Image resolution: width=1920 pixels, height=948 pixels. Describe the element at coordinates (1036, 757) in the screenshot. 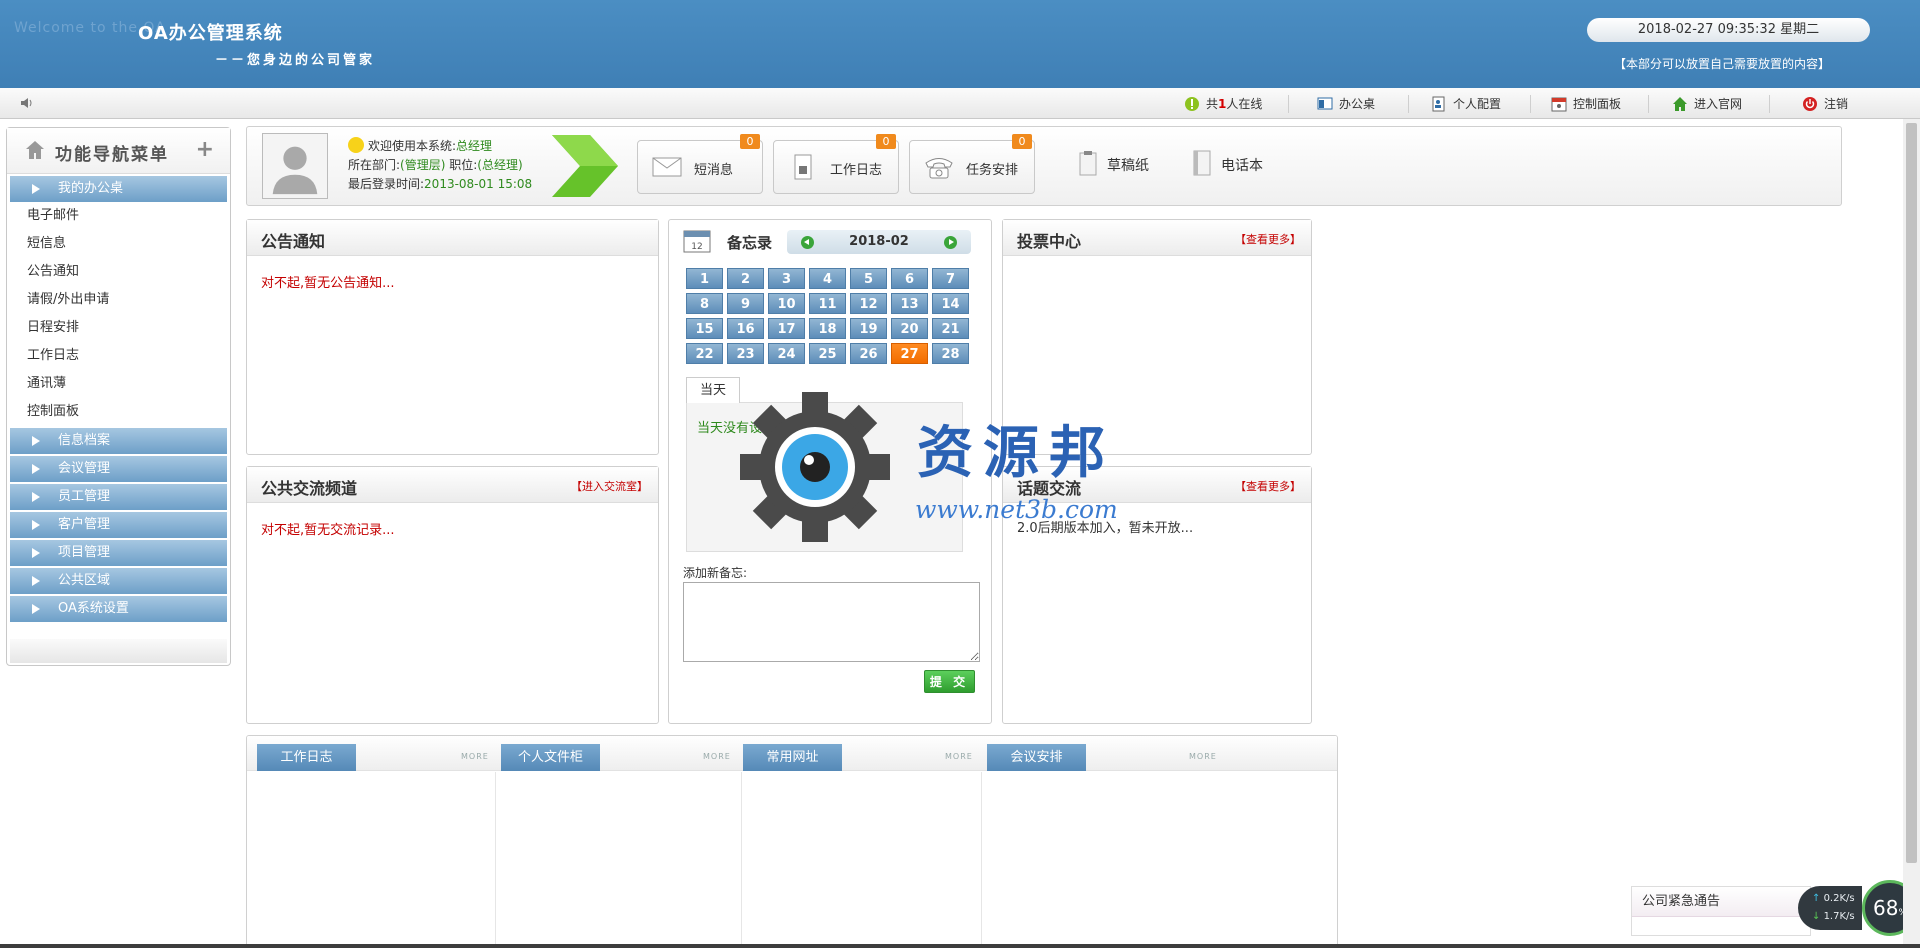

I see `tab-meetings: 会议安排` at that location.